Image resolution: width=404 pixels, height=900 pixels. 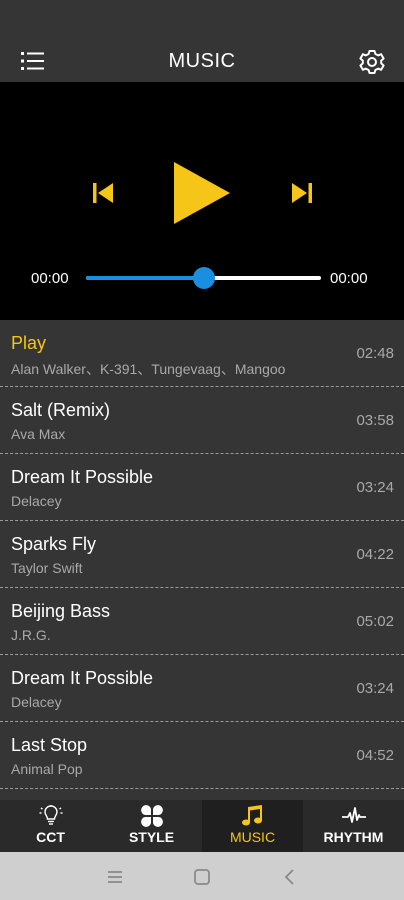 I want to click on home-icon, so click(x=202, y=877).